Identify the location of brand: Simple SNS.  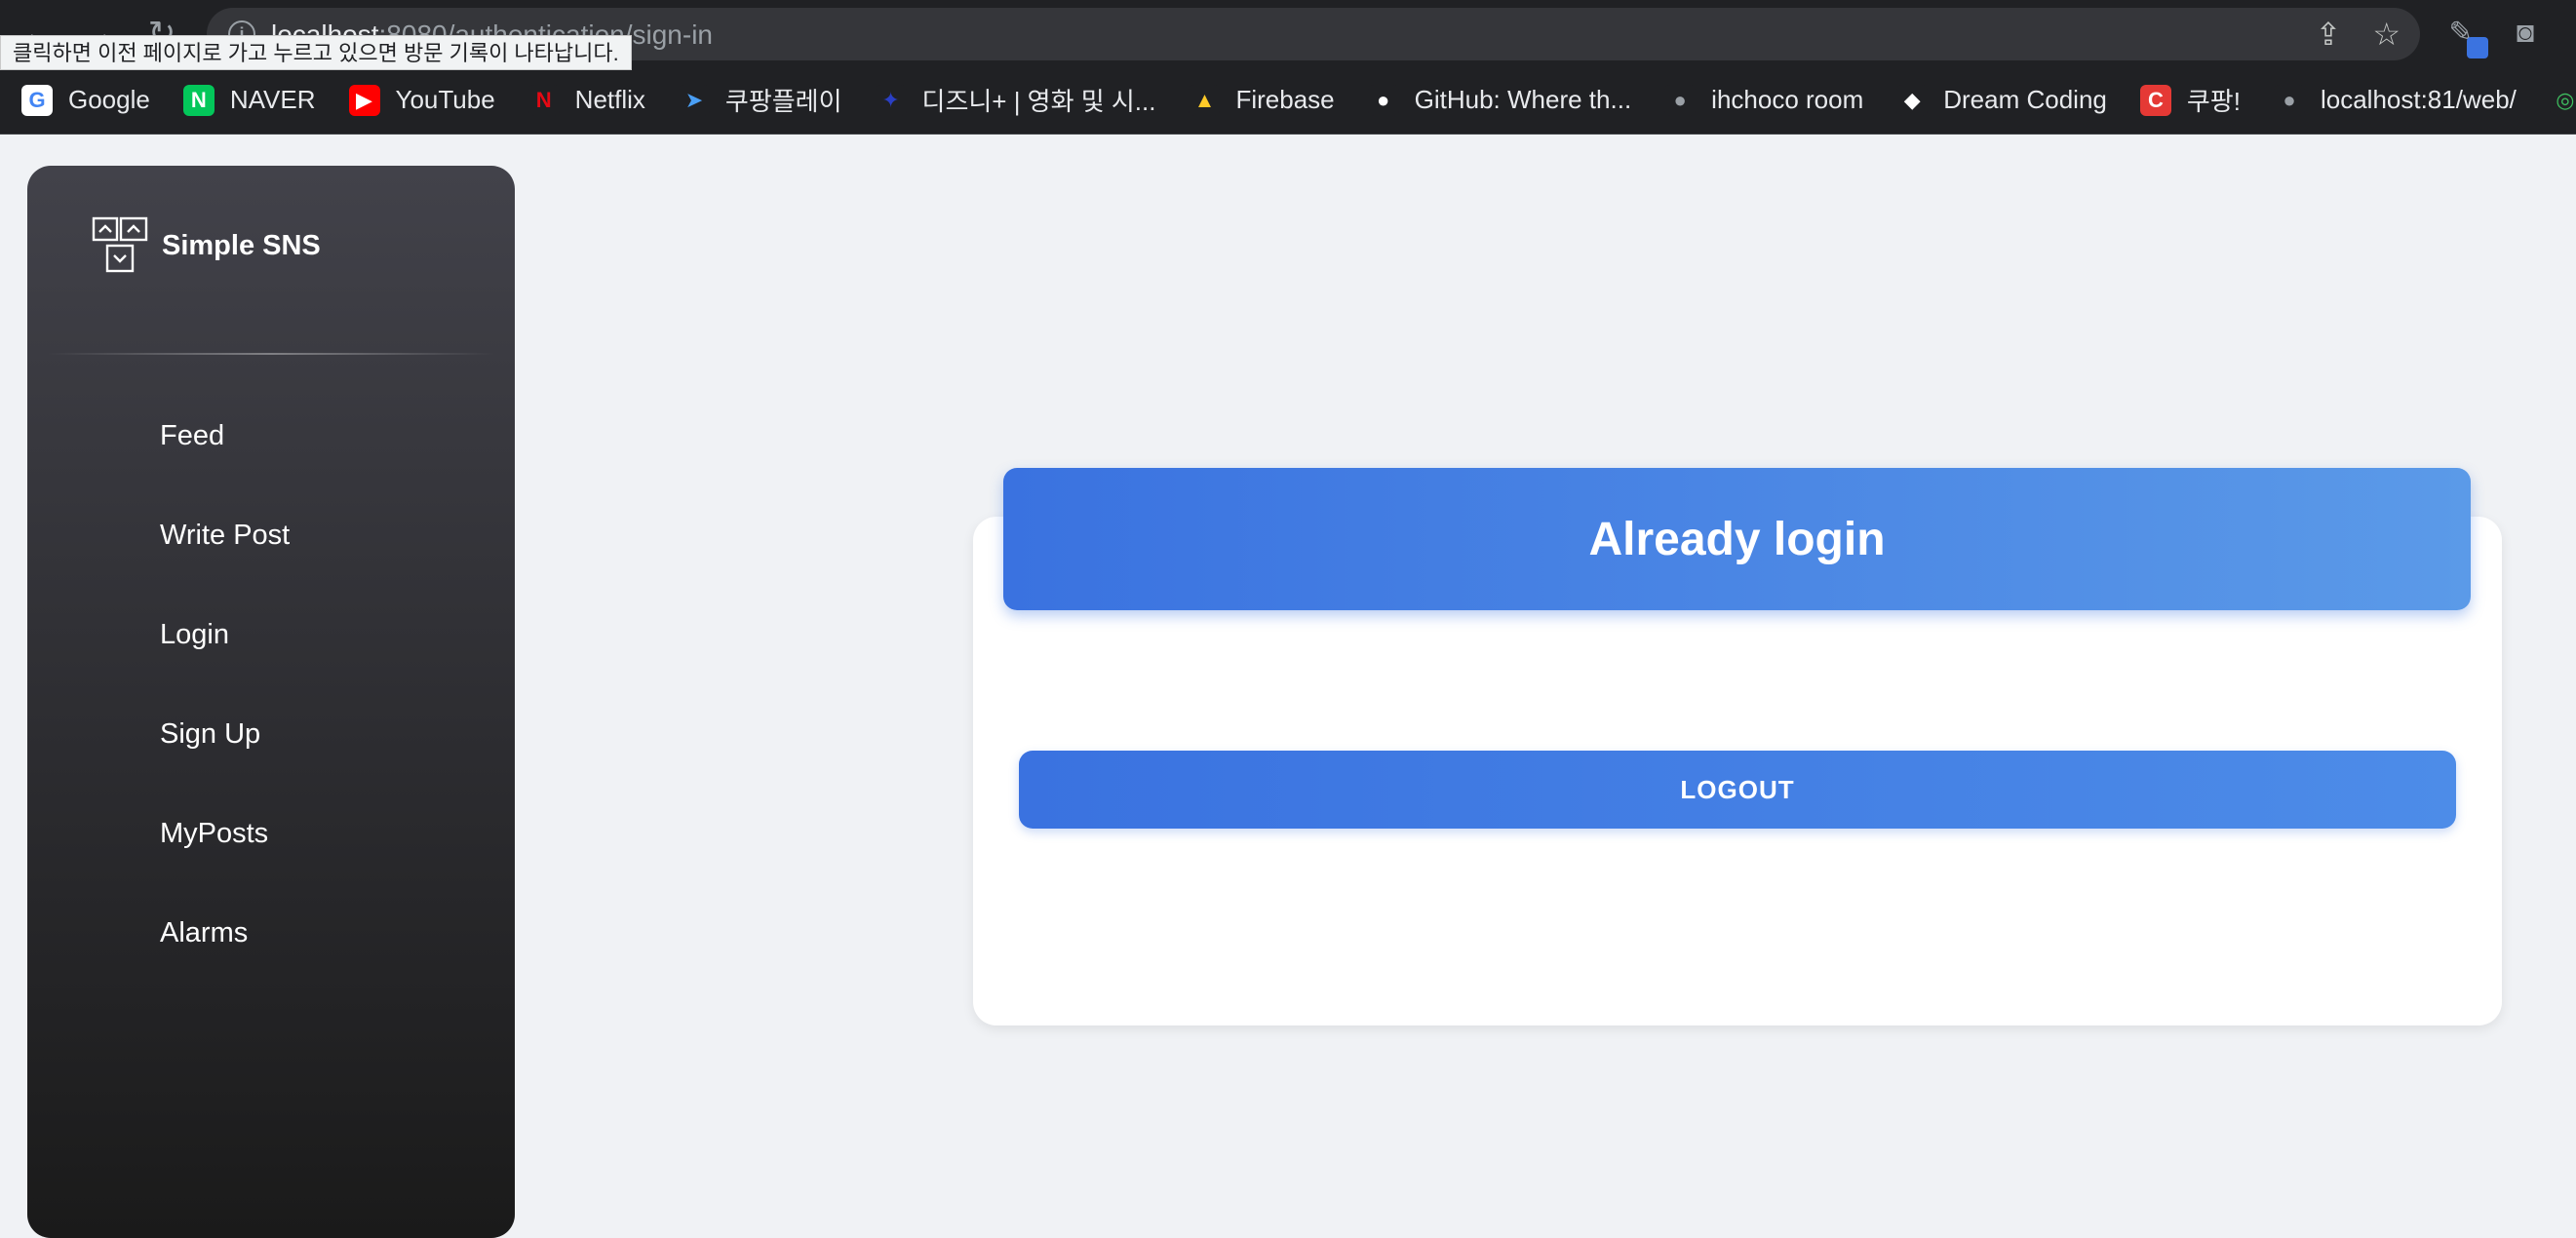
(206, 245).